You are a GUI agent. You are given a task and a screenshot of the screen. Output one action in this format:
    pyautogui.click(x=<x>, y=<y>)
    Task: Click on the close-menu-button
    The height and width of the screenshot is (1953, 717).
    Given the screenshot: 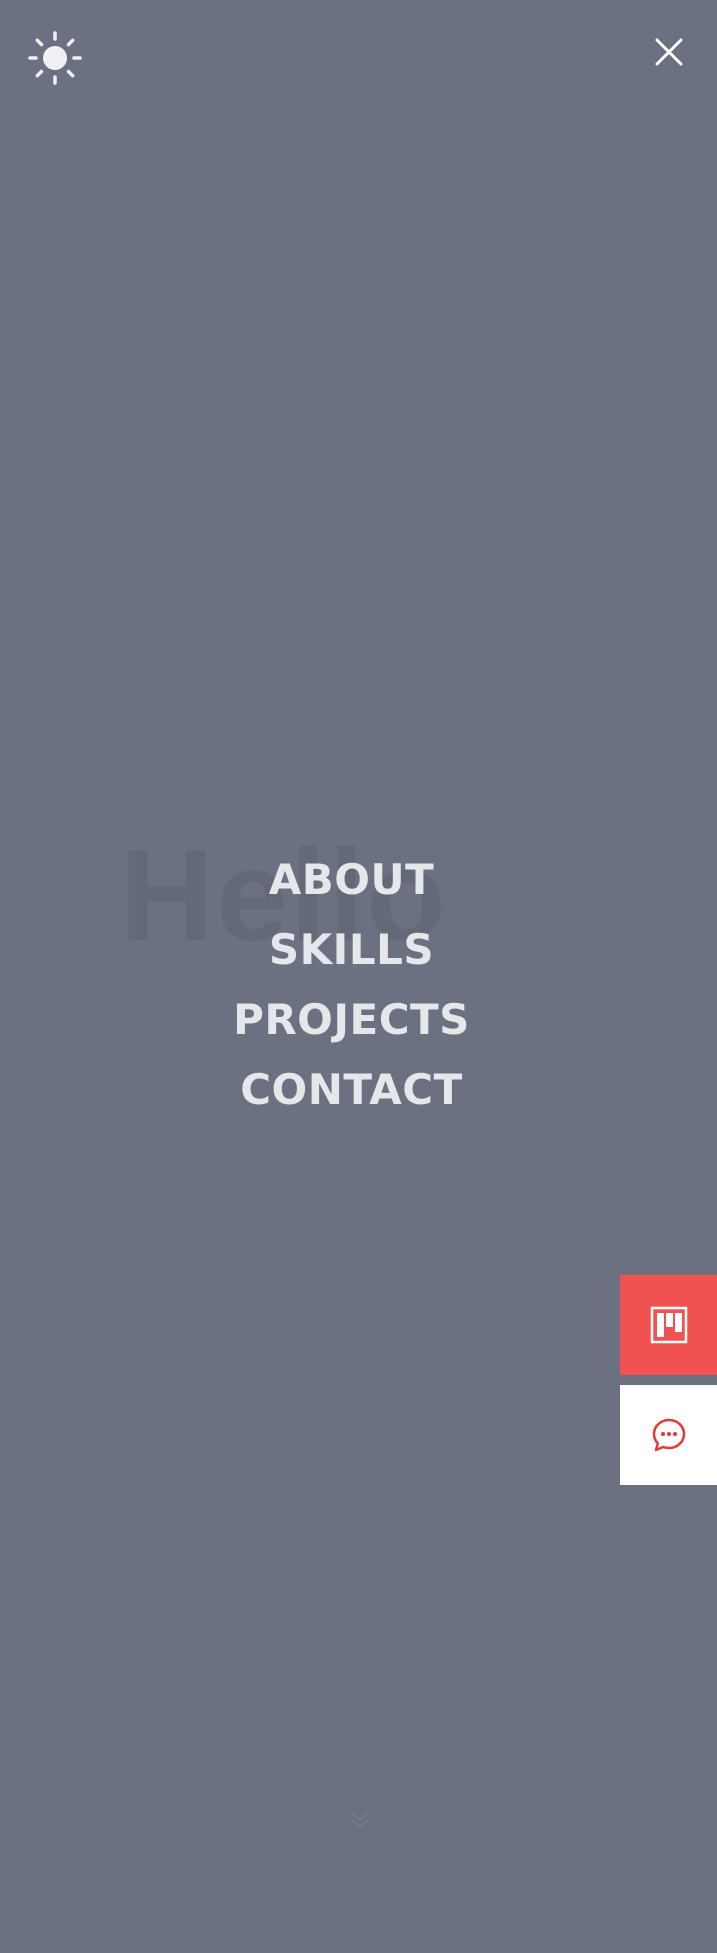 What is the action you would take?
    pyautogui.click(x=669, y=52)
    